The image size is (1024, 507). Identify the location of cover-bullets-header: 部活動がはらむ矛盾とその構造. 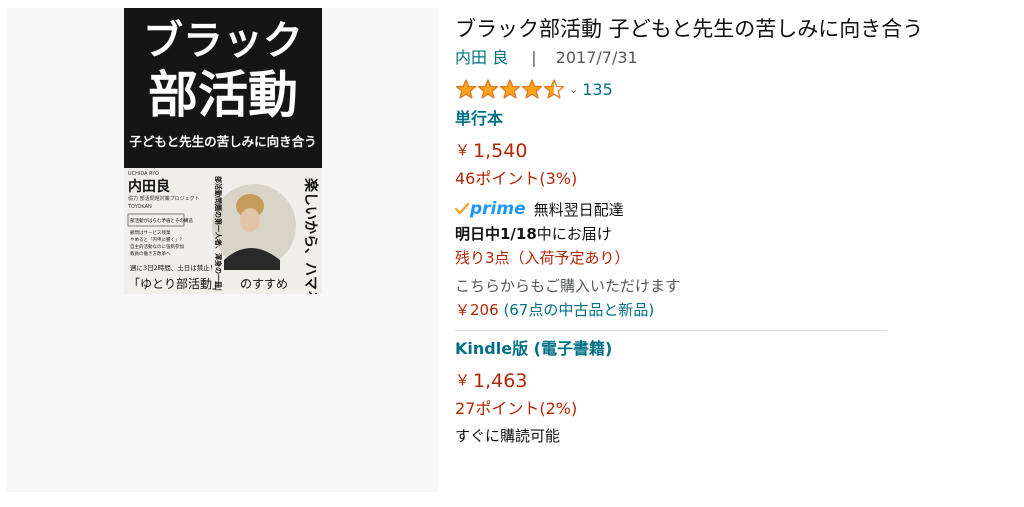
(161, 220).